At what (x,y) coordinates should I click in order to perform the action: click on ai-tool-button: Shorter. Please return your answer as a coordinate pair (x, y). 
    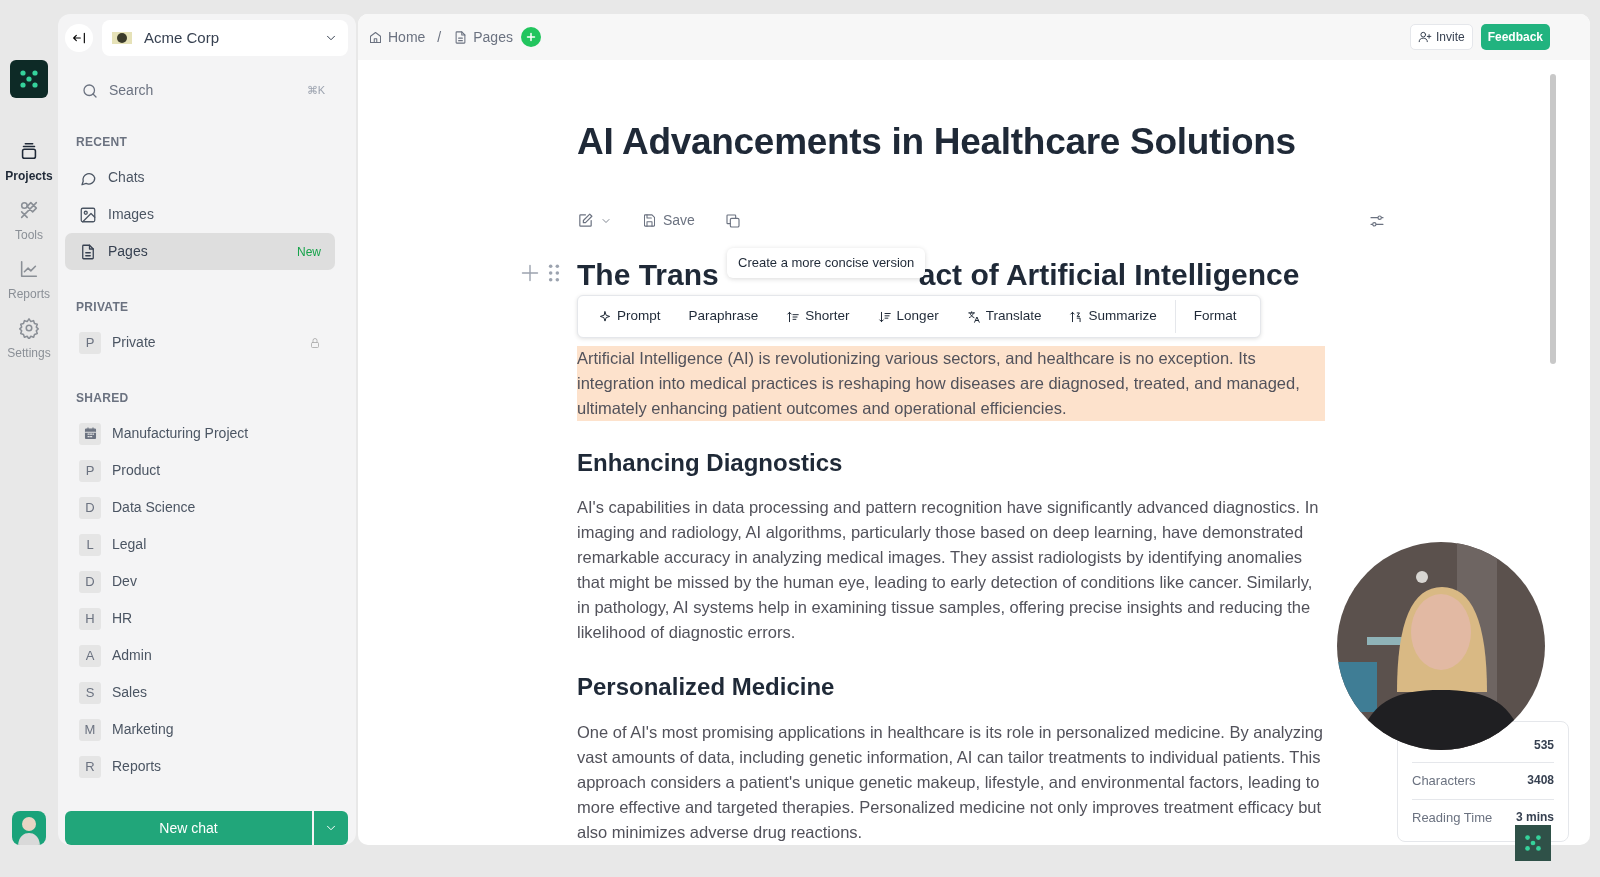
    Looking at the image, I should click on (818, 316).